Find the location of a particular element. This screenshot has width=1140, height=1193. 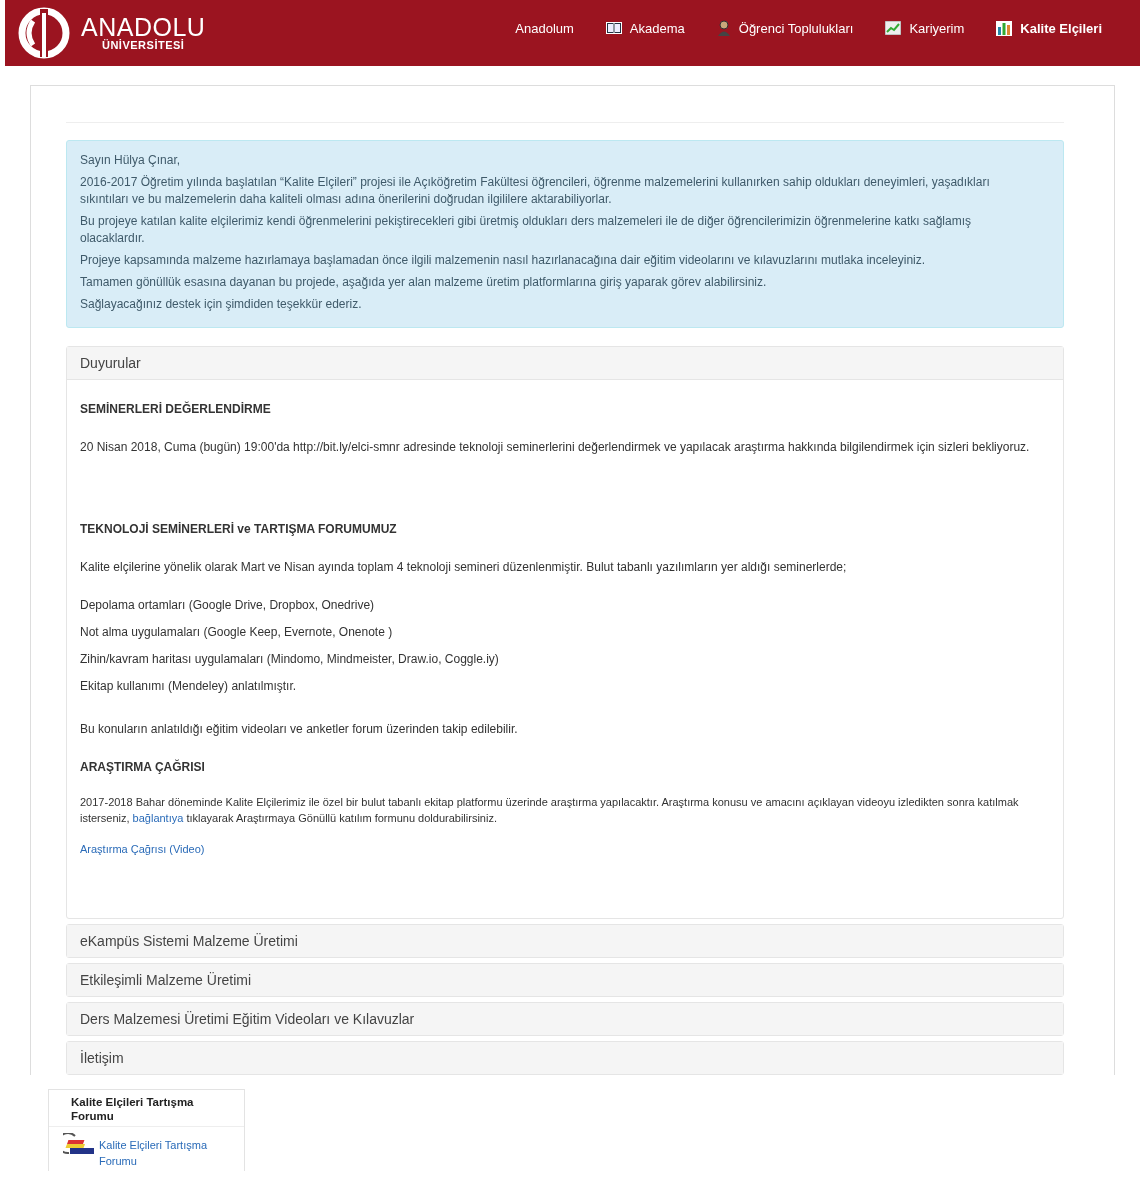

accordion-header: Etkileşimli Malzeme Üretimi is located at coordinates (565, 980).